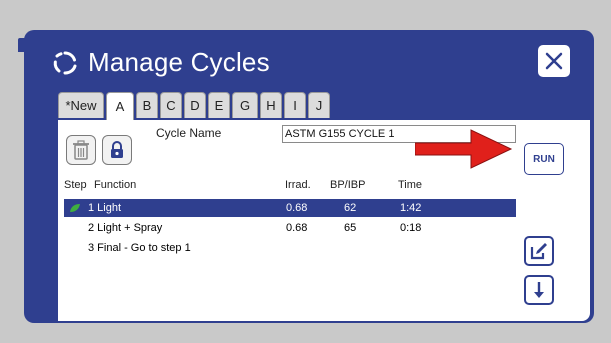 Image resolution: width=611 pixels, height=343 pixels. Describe the element at coordinates (189, 133) in the screenshot. I see `cycle-name-label: Cycle Name` at that location.